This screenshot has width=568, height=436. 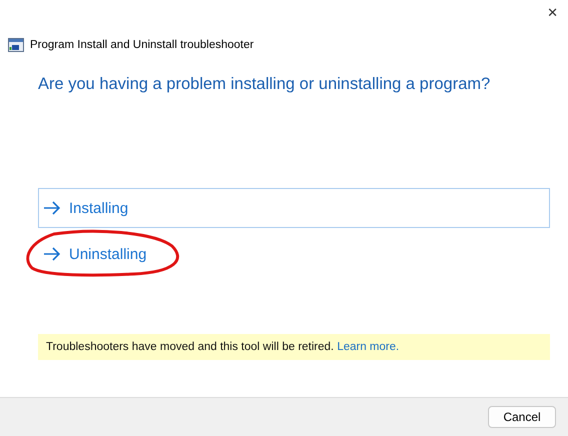 I want to click on option-link: Uninstalling, so click(x=294, y=254).